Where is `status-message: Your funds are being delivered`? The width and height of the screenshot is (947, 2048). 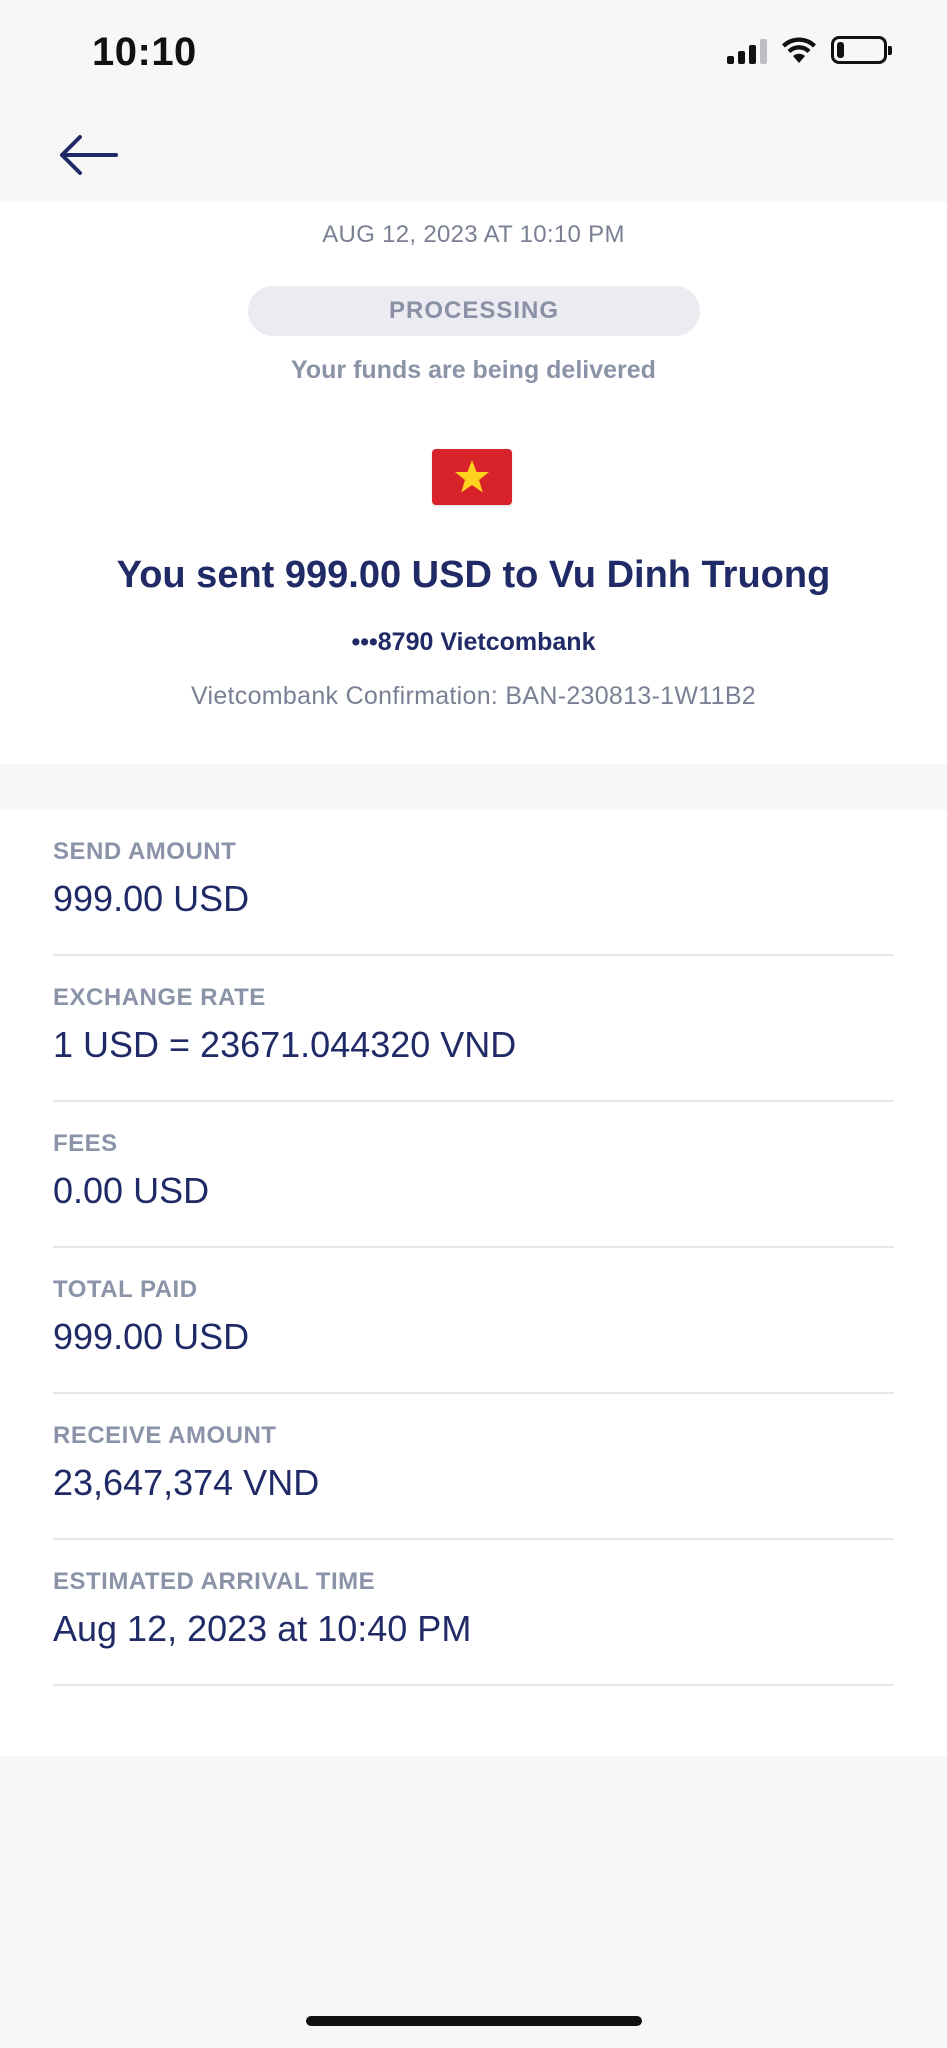 status-message: Your funds are being delivered is located at coordinates (473, 370).